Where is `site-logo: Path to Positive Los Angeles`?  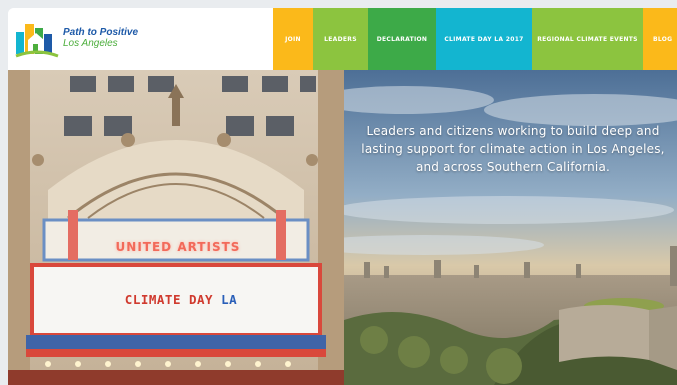
site-logo: Path to Positive Los Angeles is located at coordinates (84, 40).